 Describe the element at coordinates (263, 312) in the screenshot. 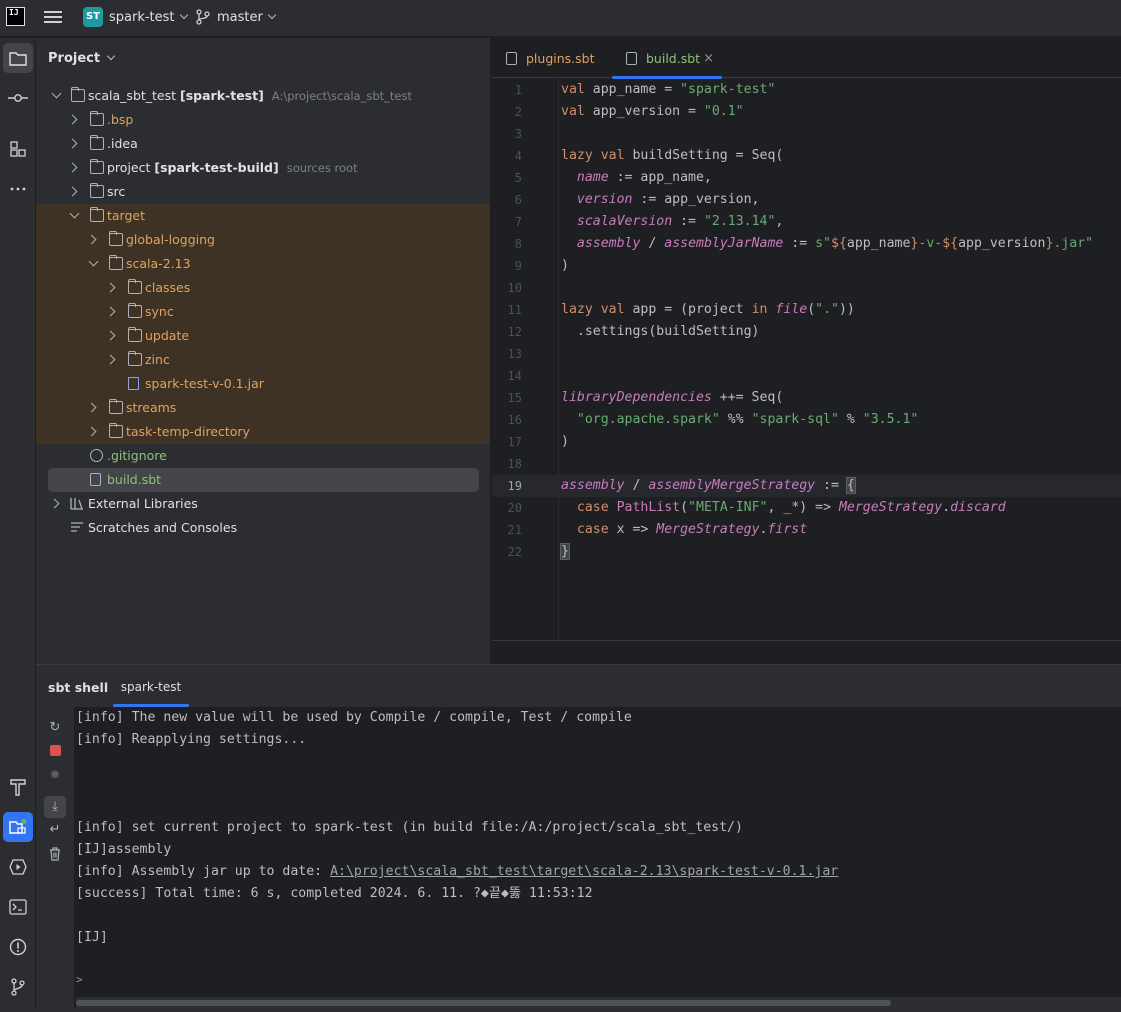

I see `tree-node-sync: sync` at that location.